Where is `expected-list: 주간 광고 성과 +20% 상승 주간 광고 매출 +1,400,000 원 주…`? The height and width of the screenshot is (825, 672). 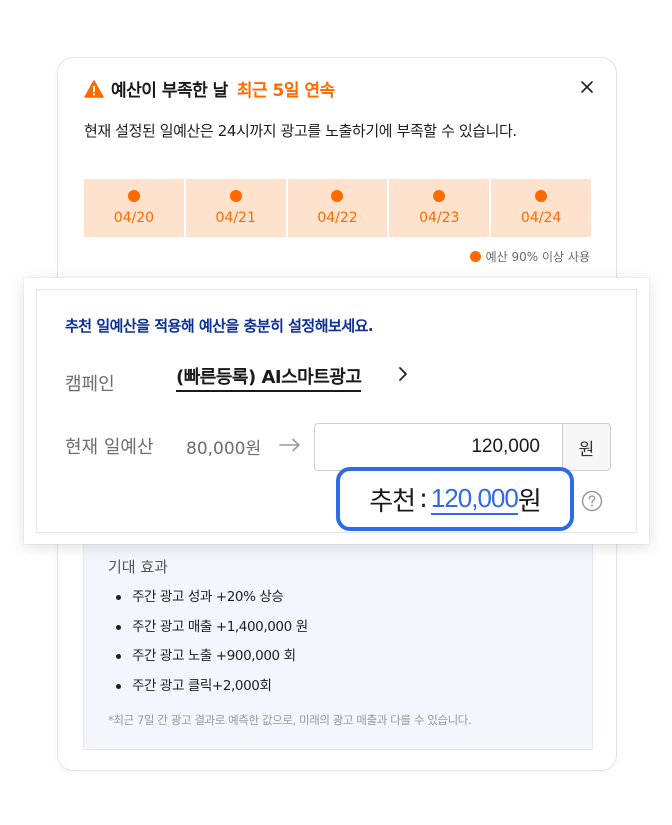
expected-list: 주간 광고 성과 +20% 상승 주간 광고 매출 +1,400,000 원 주… is located at coordinates (212, 646).